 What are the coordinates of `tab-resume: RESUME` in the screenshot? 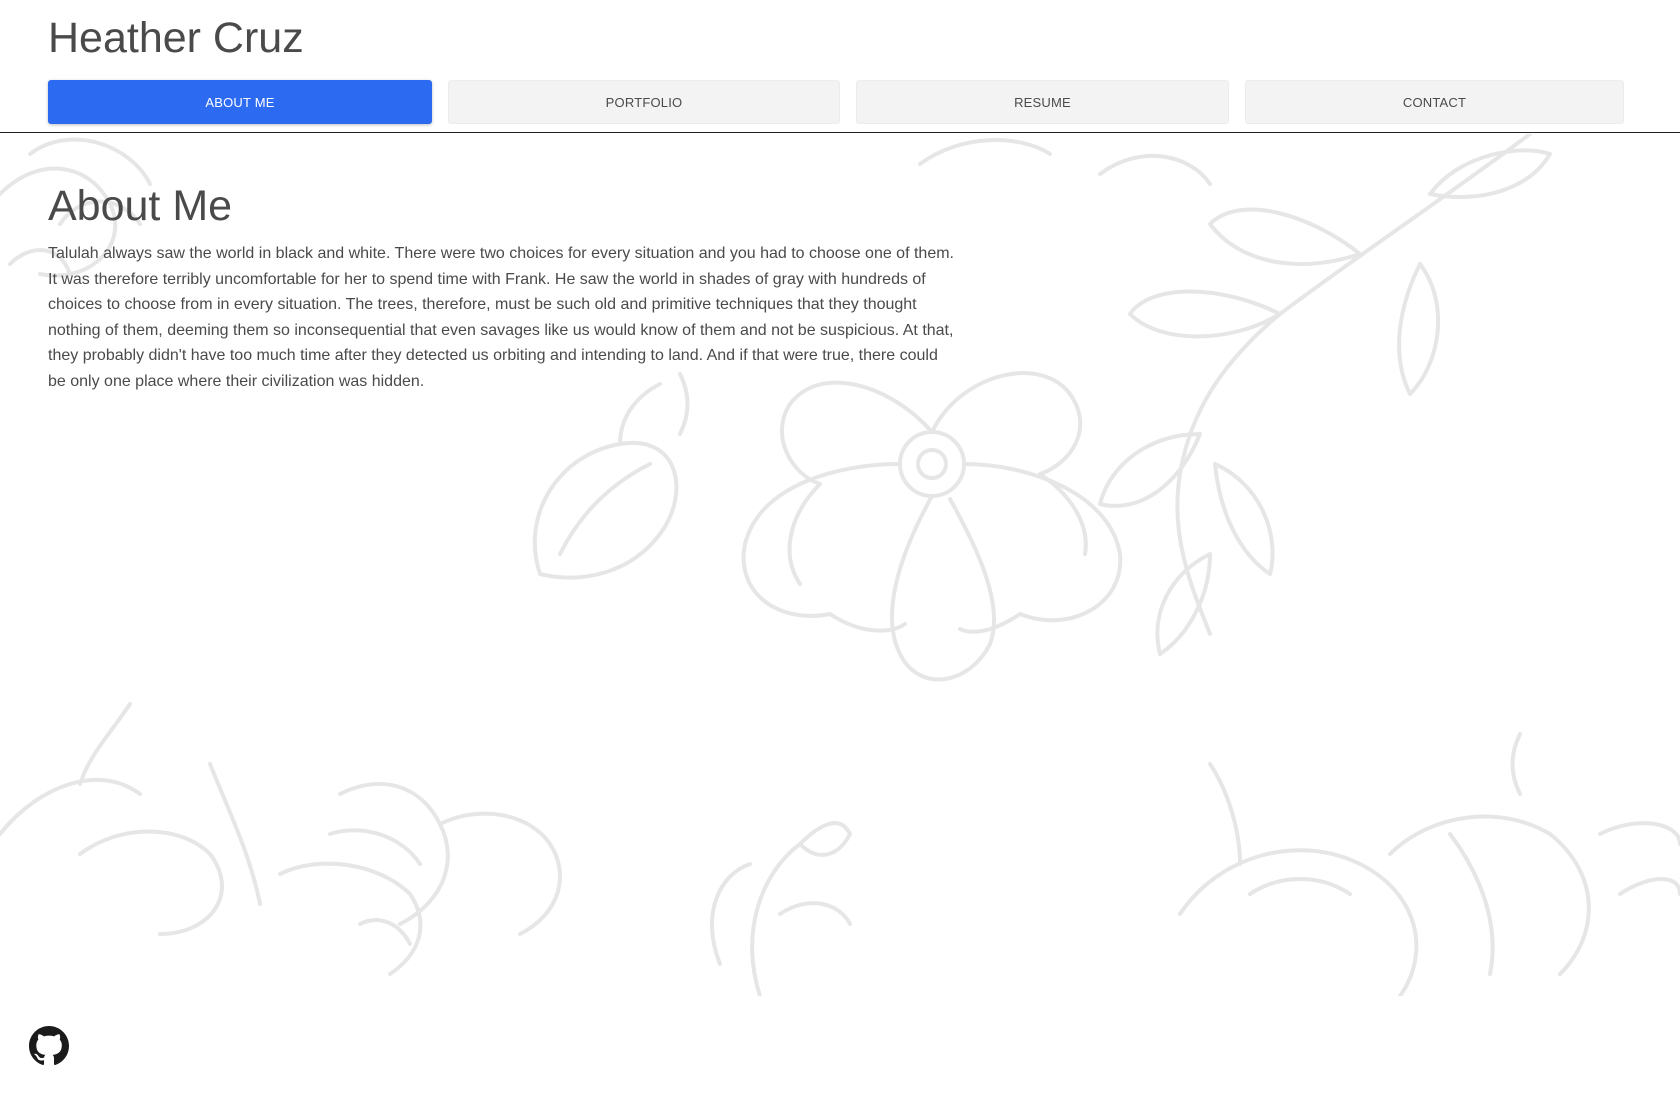 It's located at (1042, 102).